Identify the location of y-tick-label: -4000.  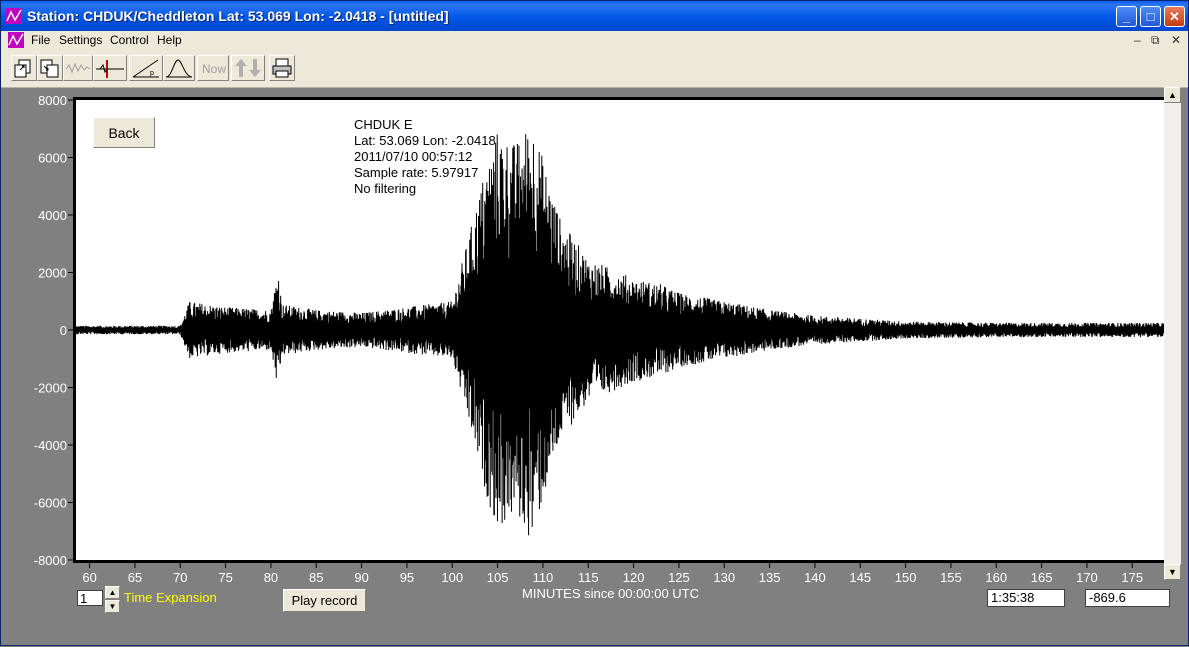
(50, 445).